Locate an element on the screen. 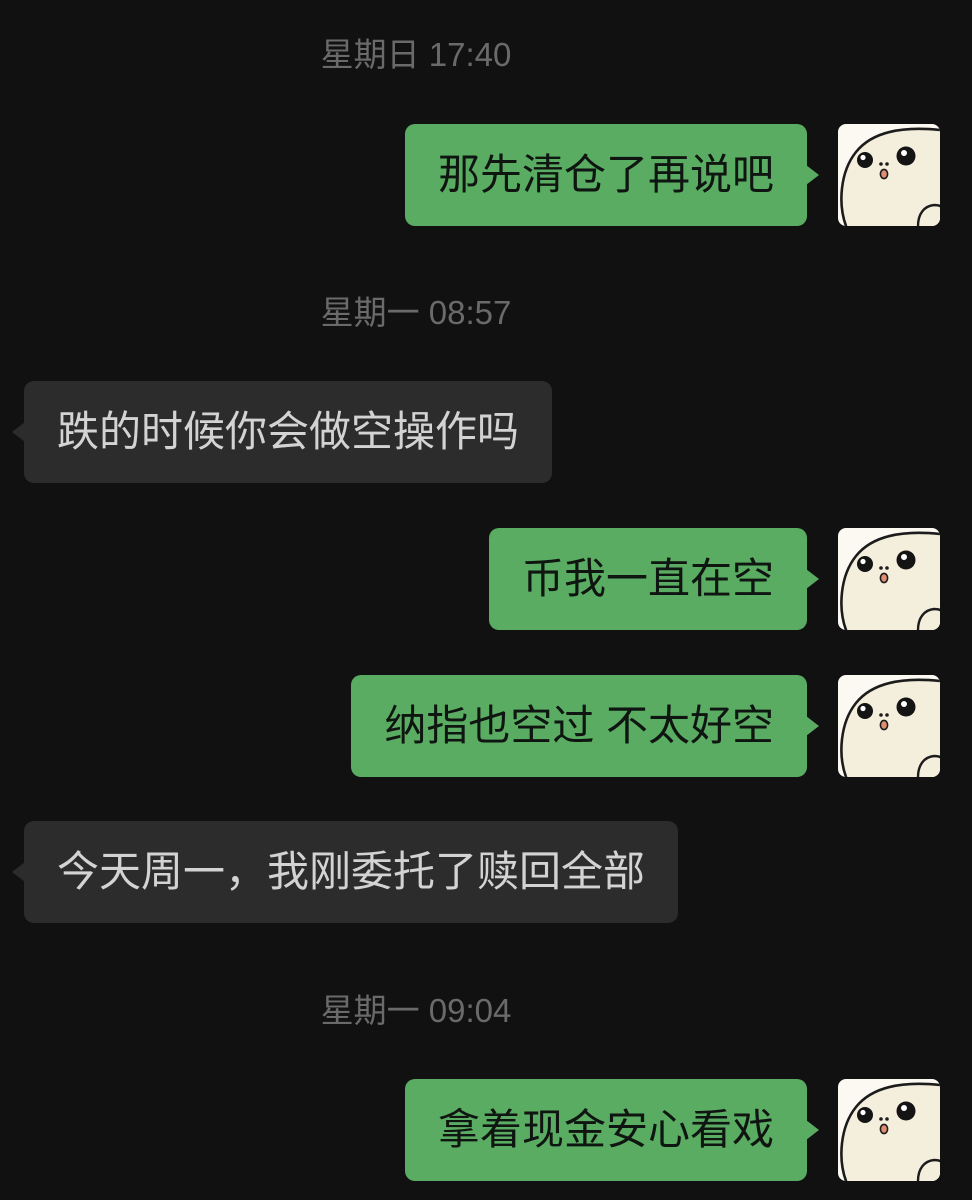 Image resolution: width=972 pixels, height=1200 pixels. received-message-bubble: 跌的时候你会做空操作吗 is located at coordinates (282, 432).